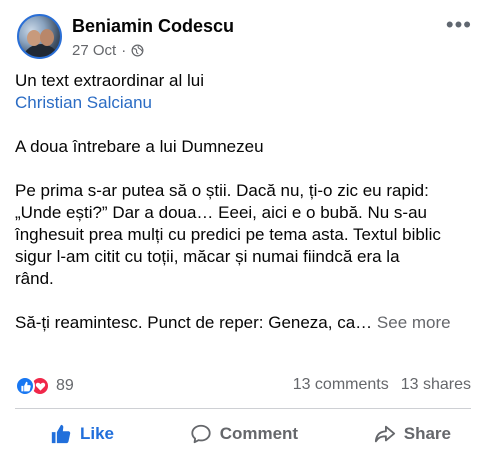 This screenshot has height=460, width=486. What do you see at coordinates (459, 25) in the screenshot?
I see `more-icon: •••` at bounding box center [459, 25].